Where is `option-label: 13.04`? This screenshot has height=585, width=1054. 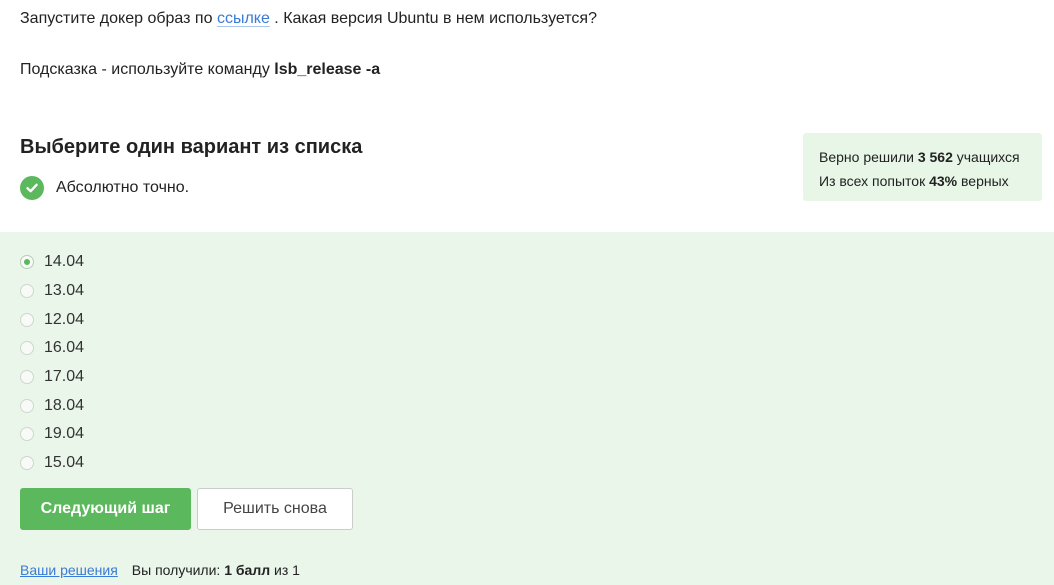
option-label: 13.04 is located at coordinates (64, 291).